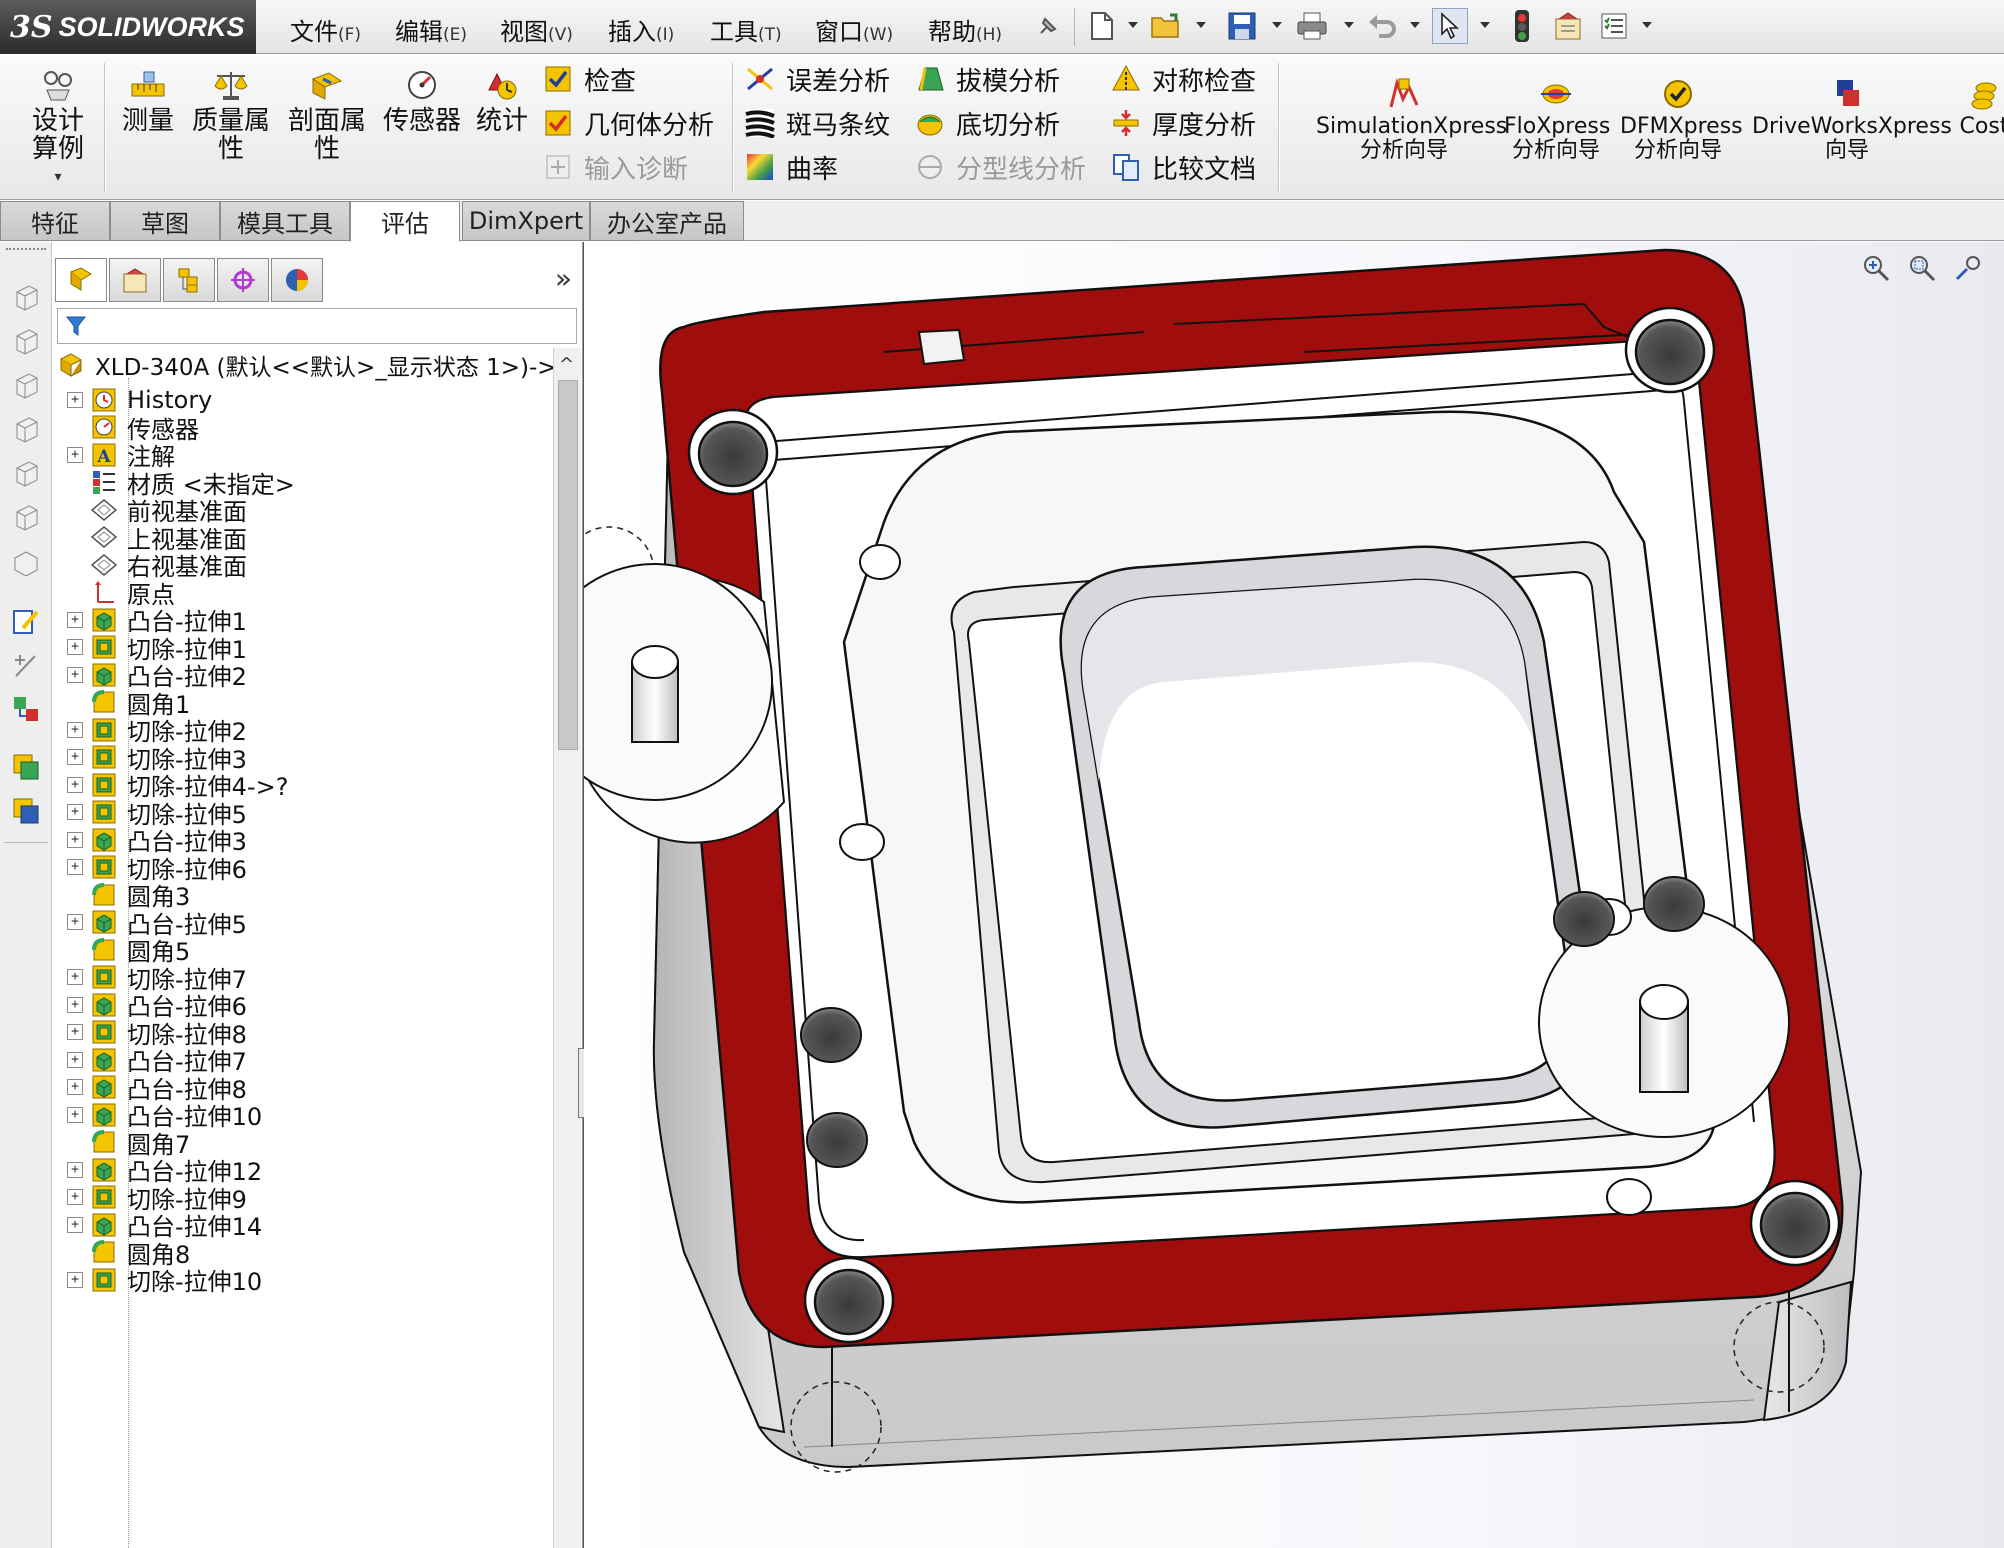 The width and height of the screenshot is (2004, 1548). What do you see at coordinates (746, 29) in the screenshot?
I see `menu-tools: 工具(T)` at bounding box center [746, 29].